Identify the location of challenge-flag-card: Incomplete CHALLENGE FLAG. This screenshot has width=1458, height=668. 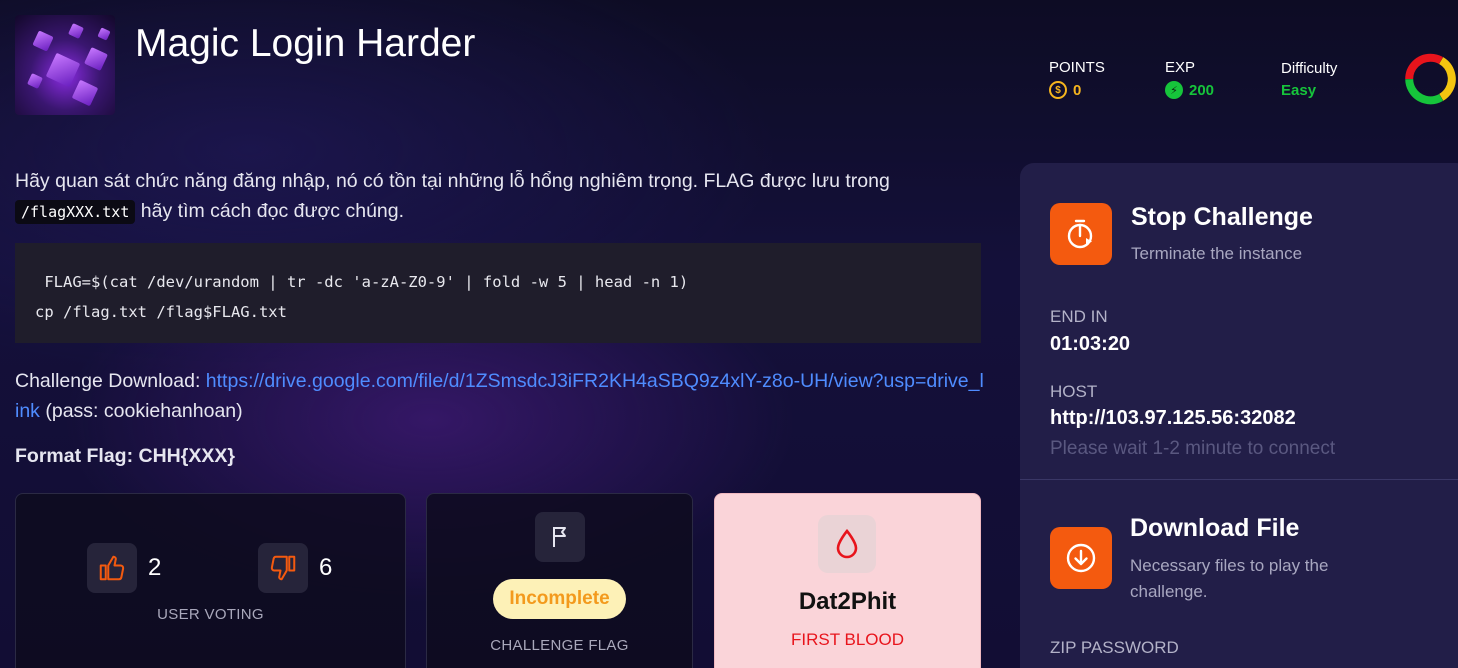
(559, 580).